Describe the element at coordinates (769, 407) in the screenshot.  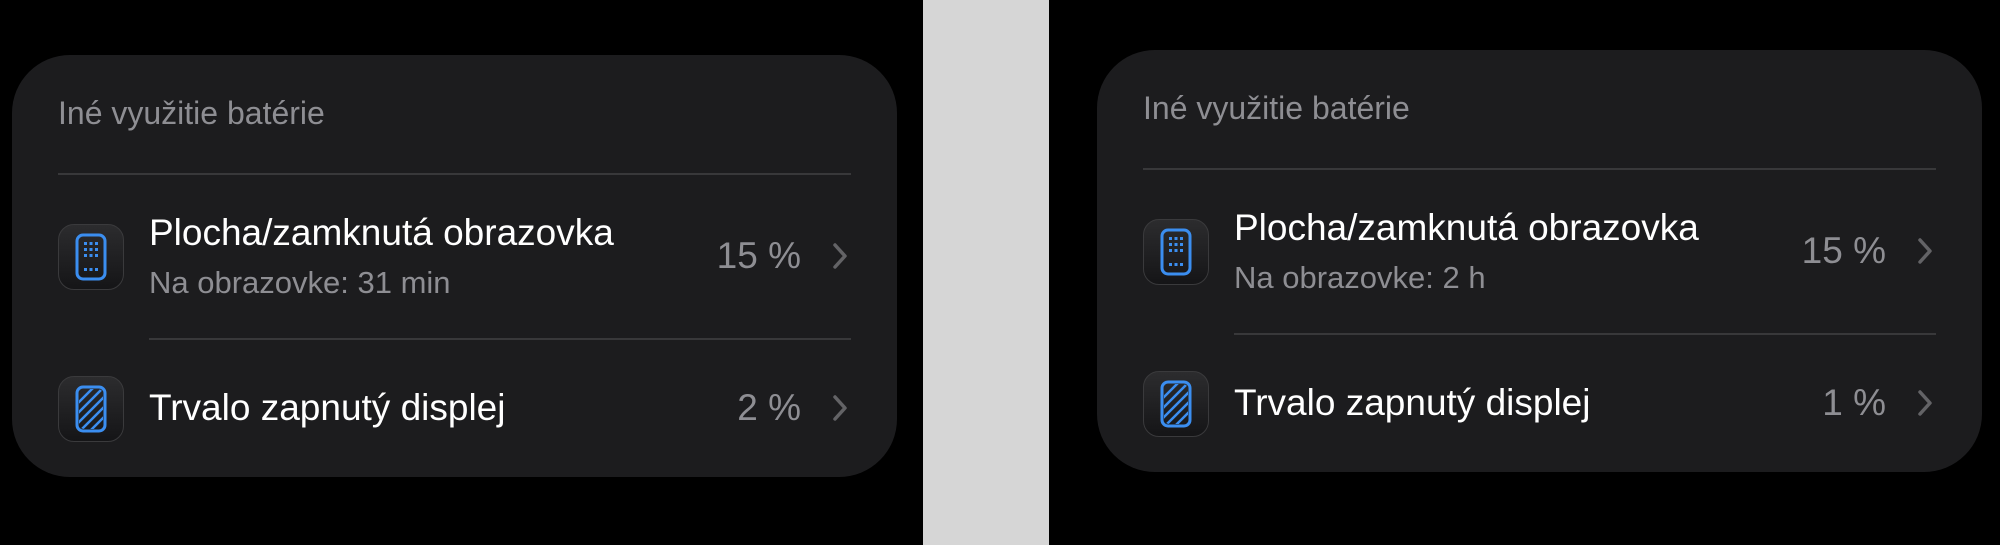
I see `usage-percent: 2 %` at that location.